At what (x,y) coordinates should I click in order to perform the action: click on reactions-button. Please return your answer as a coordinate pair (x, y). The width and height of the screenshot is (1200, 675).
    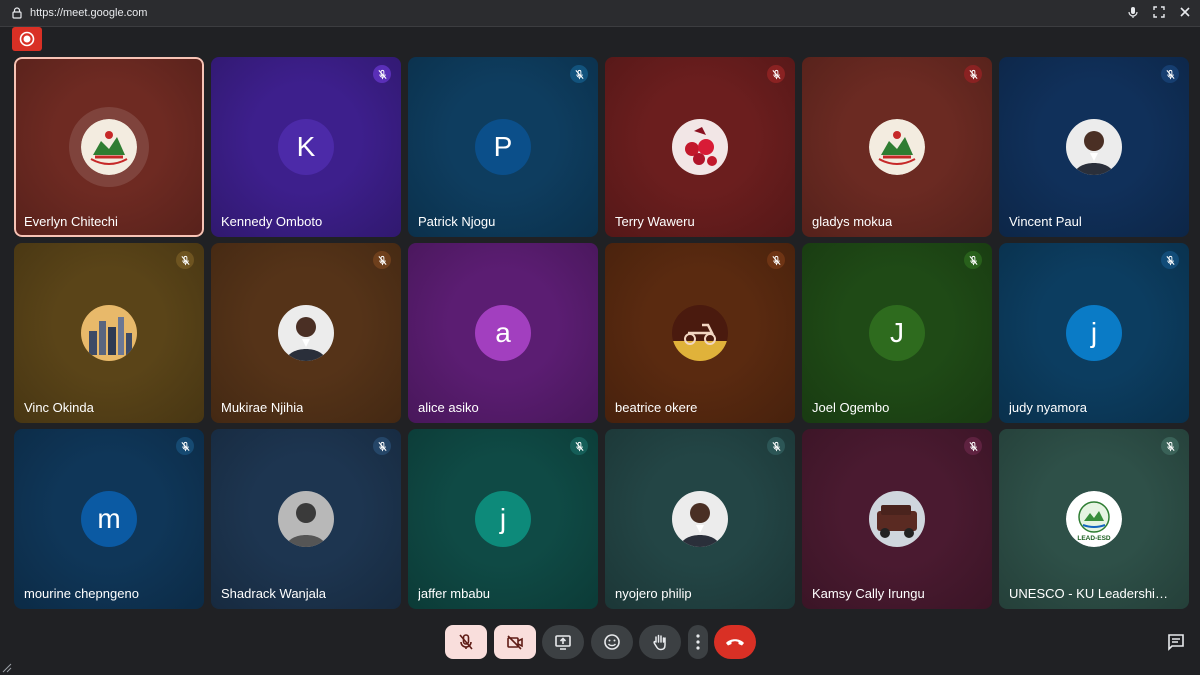
    Looking at the image, I should click on (612, 642).